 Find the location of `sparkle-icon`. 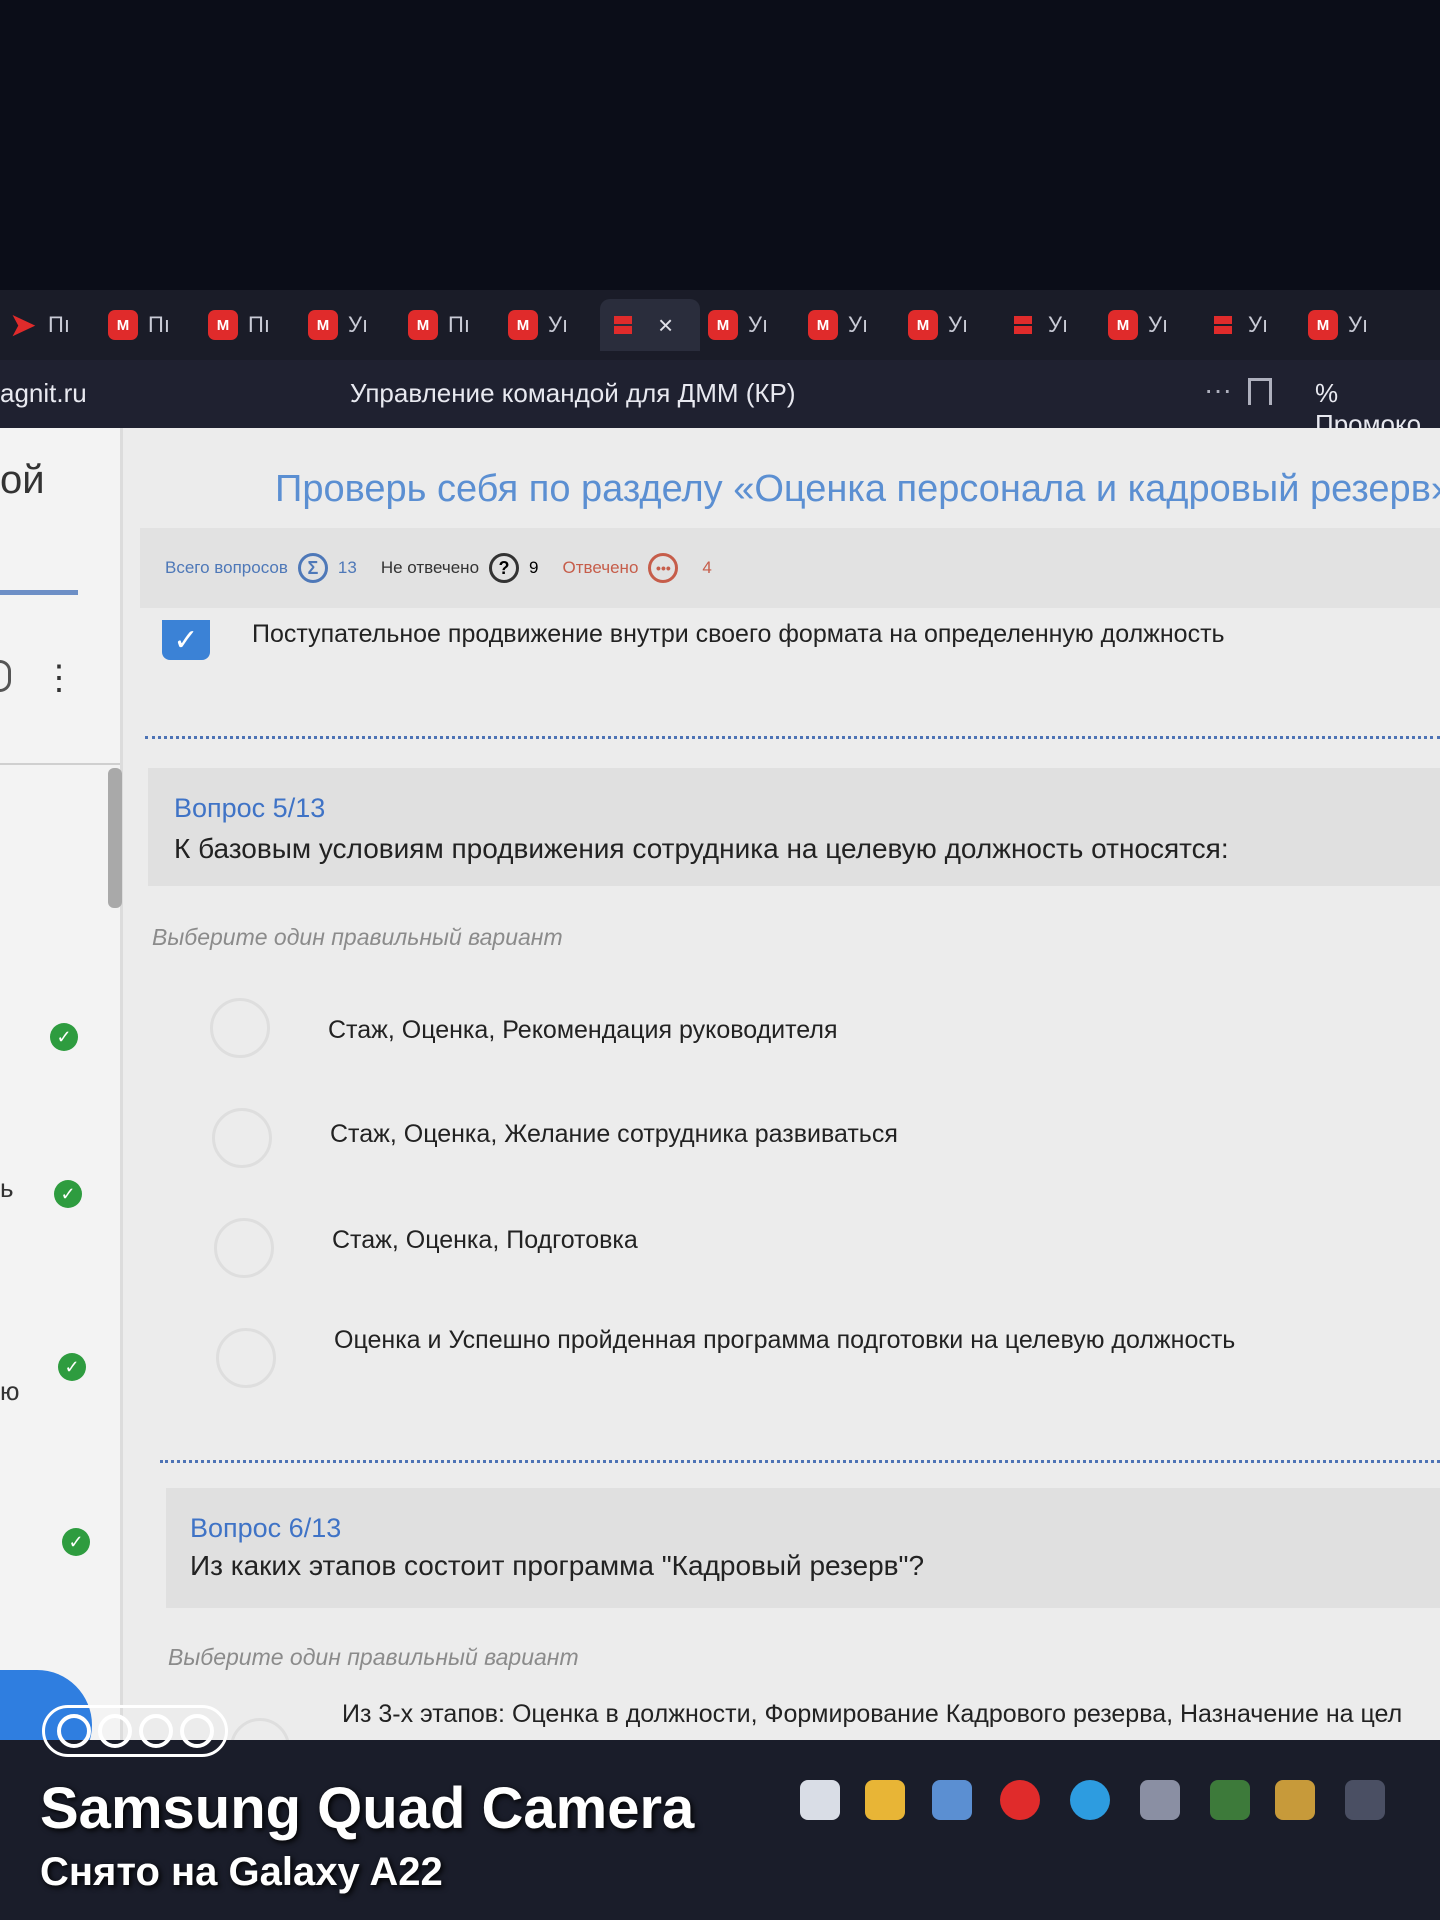

sparkle-icon is located at coordinates (1160, 1800).